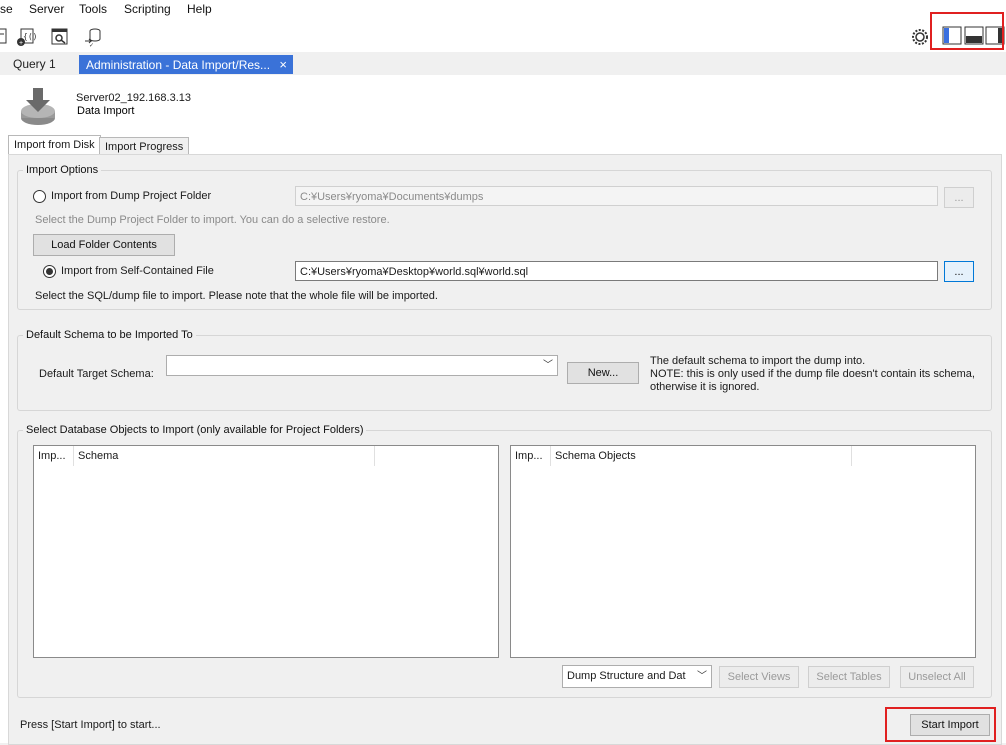  I want to click on select-tables-button: Select Tables, so click(849, 677).